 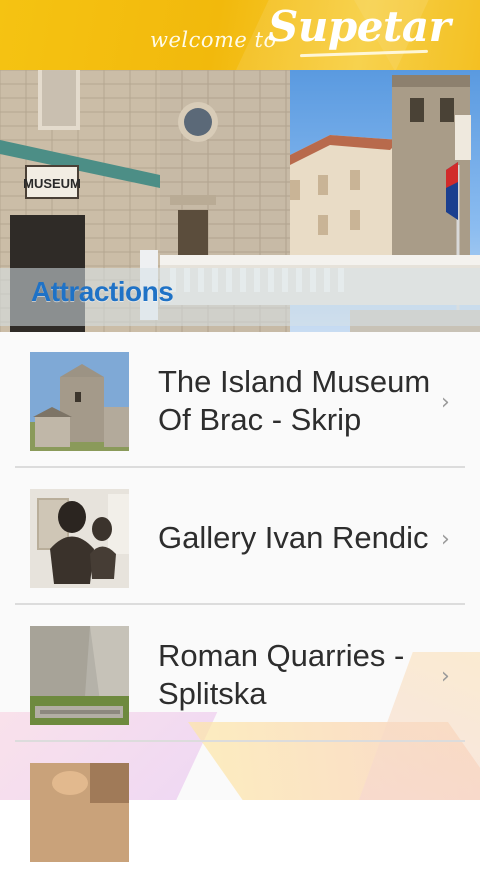 I want to click on stone-tower-photo, so click(x=79, y=401).